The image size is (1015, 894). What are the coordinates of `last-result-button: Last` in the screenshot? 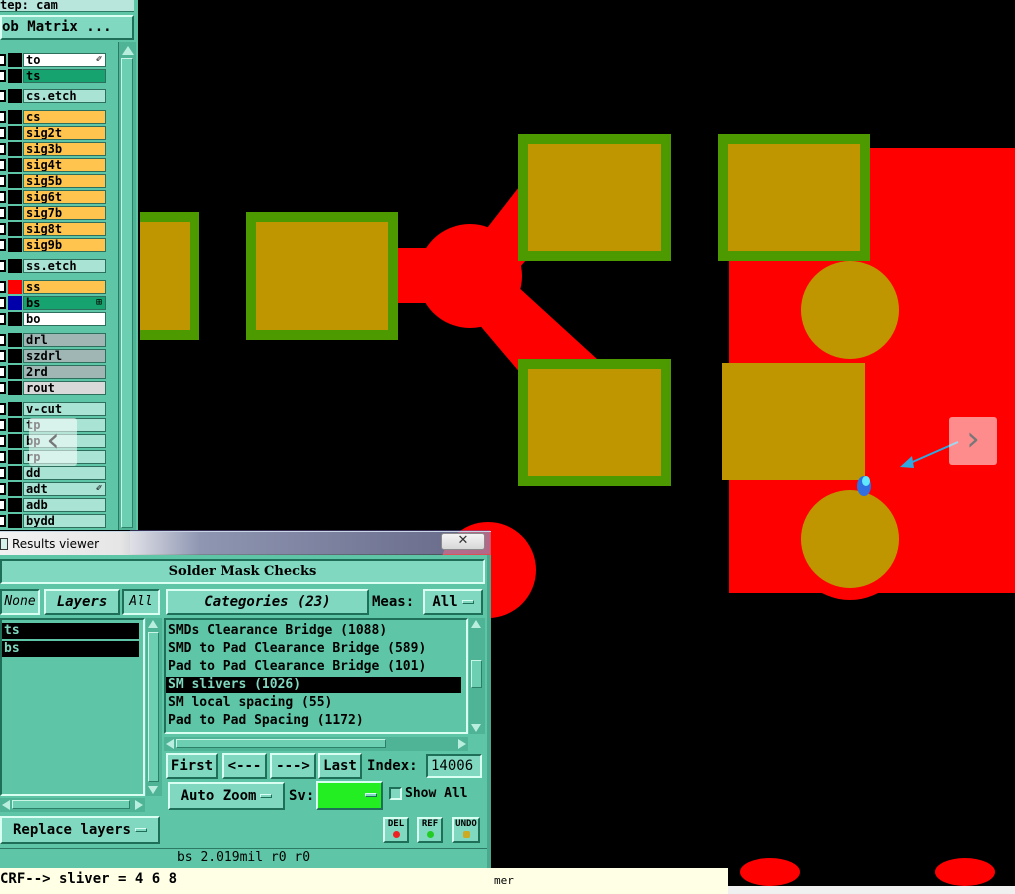 It's located at (340, 766).